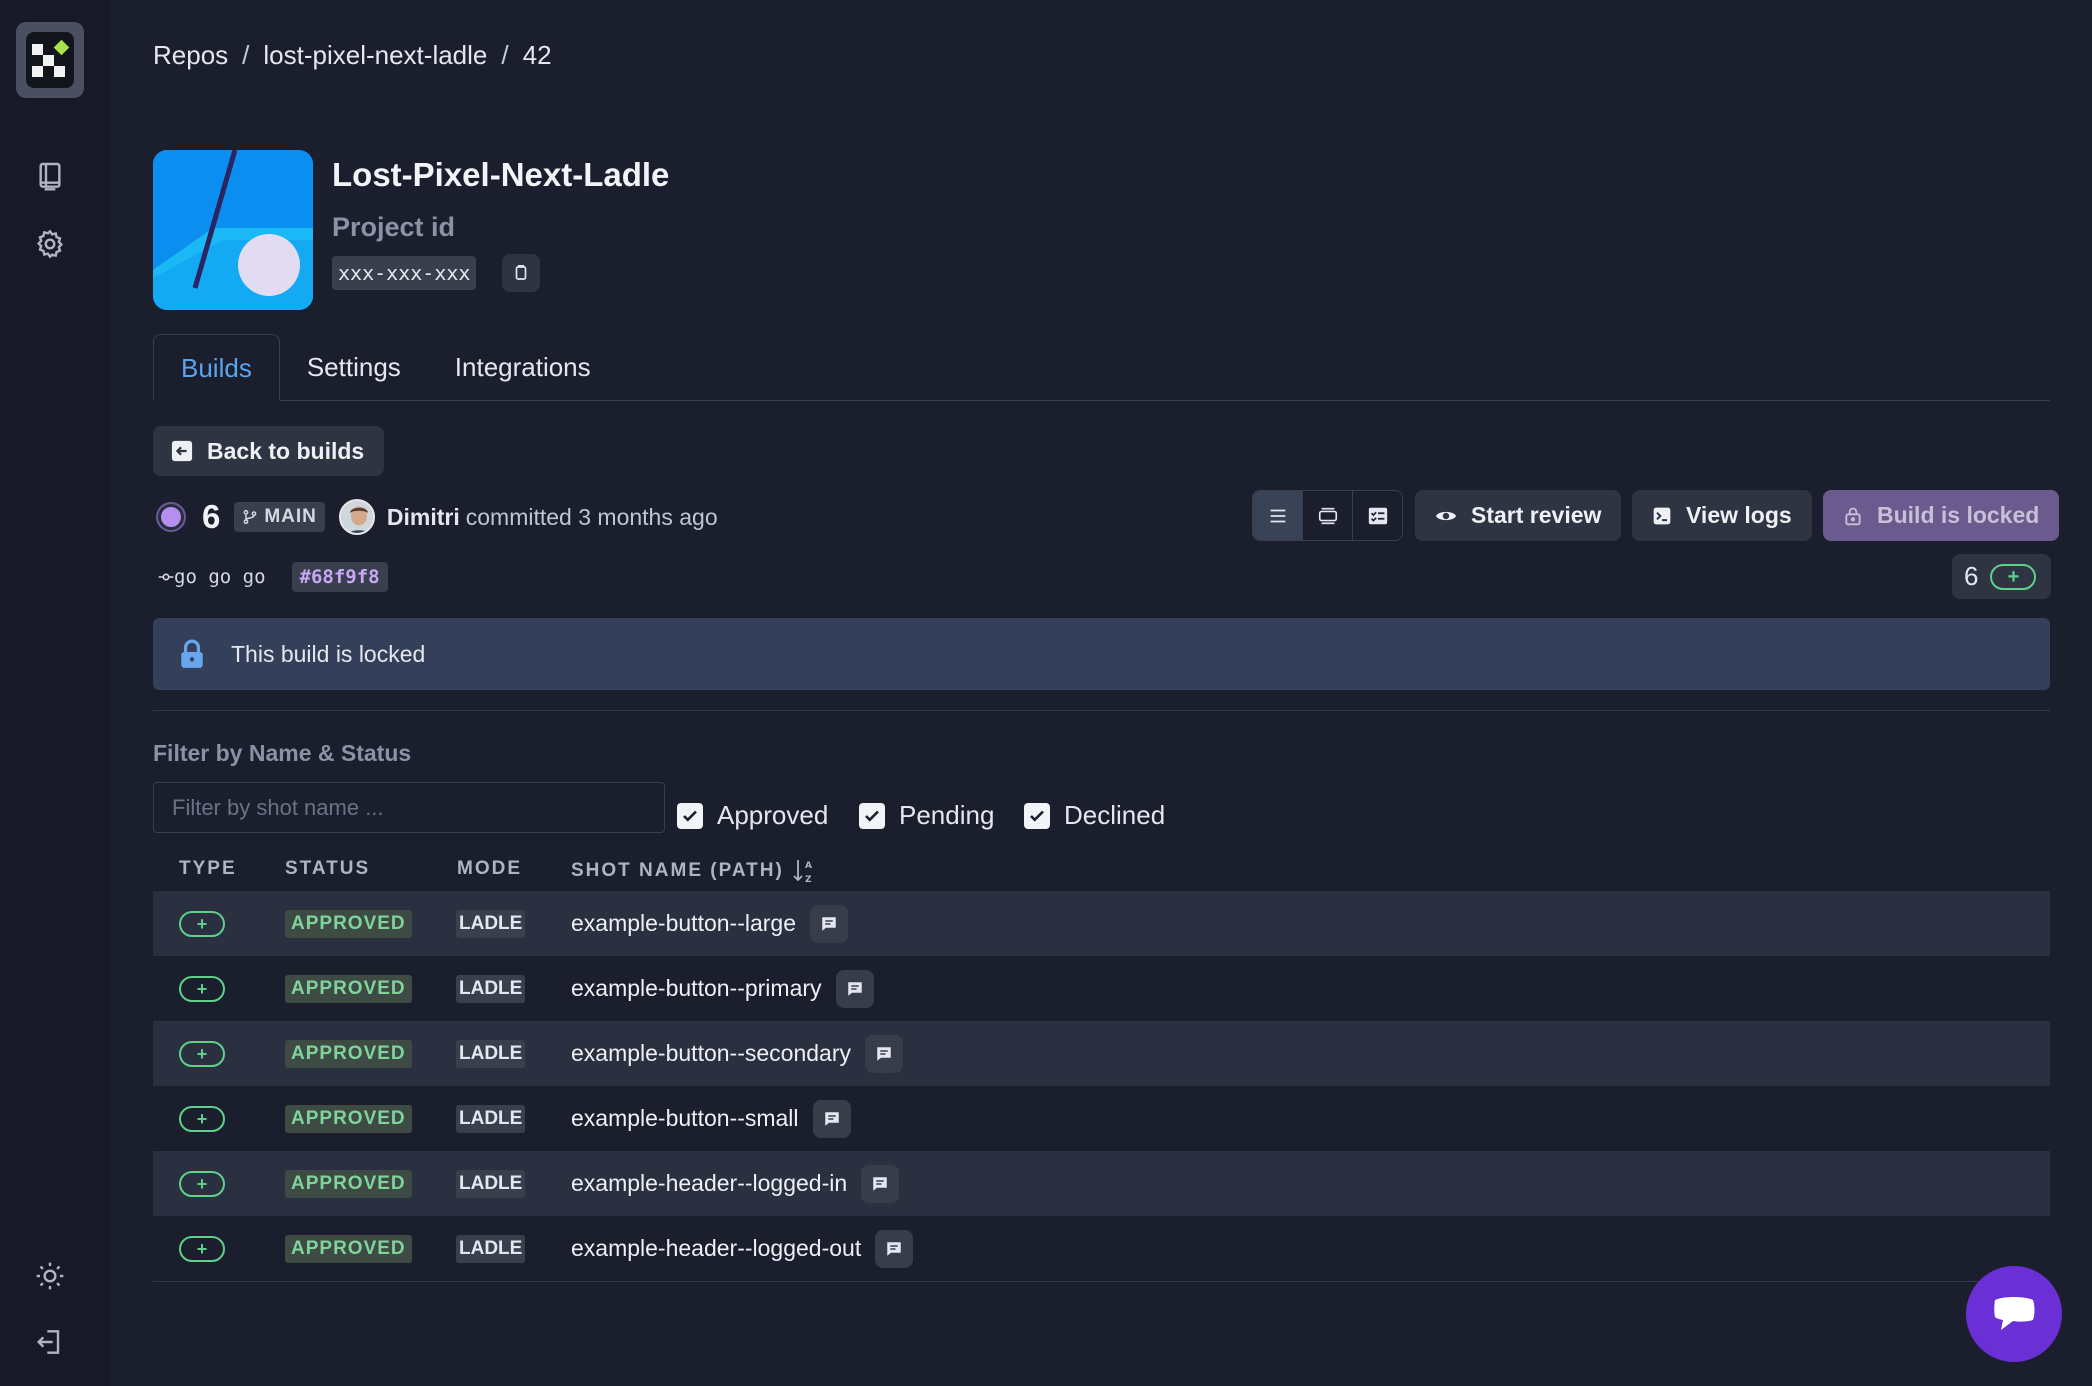 The height and width of the screenshot is (1386, 2092). What do you see at coordinates (752, 815) in the screenshot?
I see `approved-checkbox: Approved` at bounding box center [752, 815].